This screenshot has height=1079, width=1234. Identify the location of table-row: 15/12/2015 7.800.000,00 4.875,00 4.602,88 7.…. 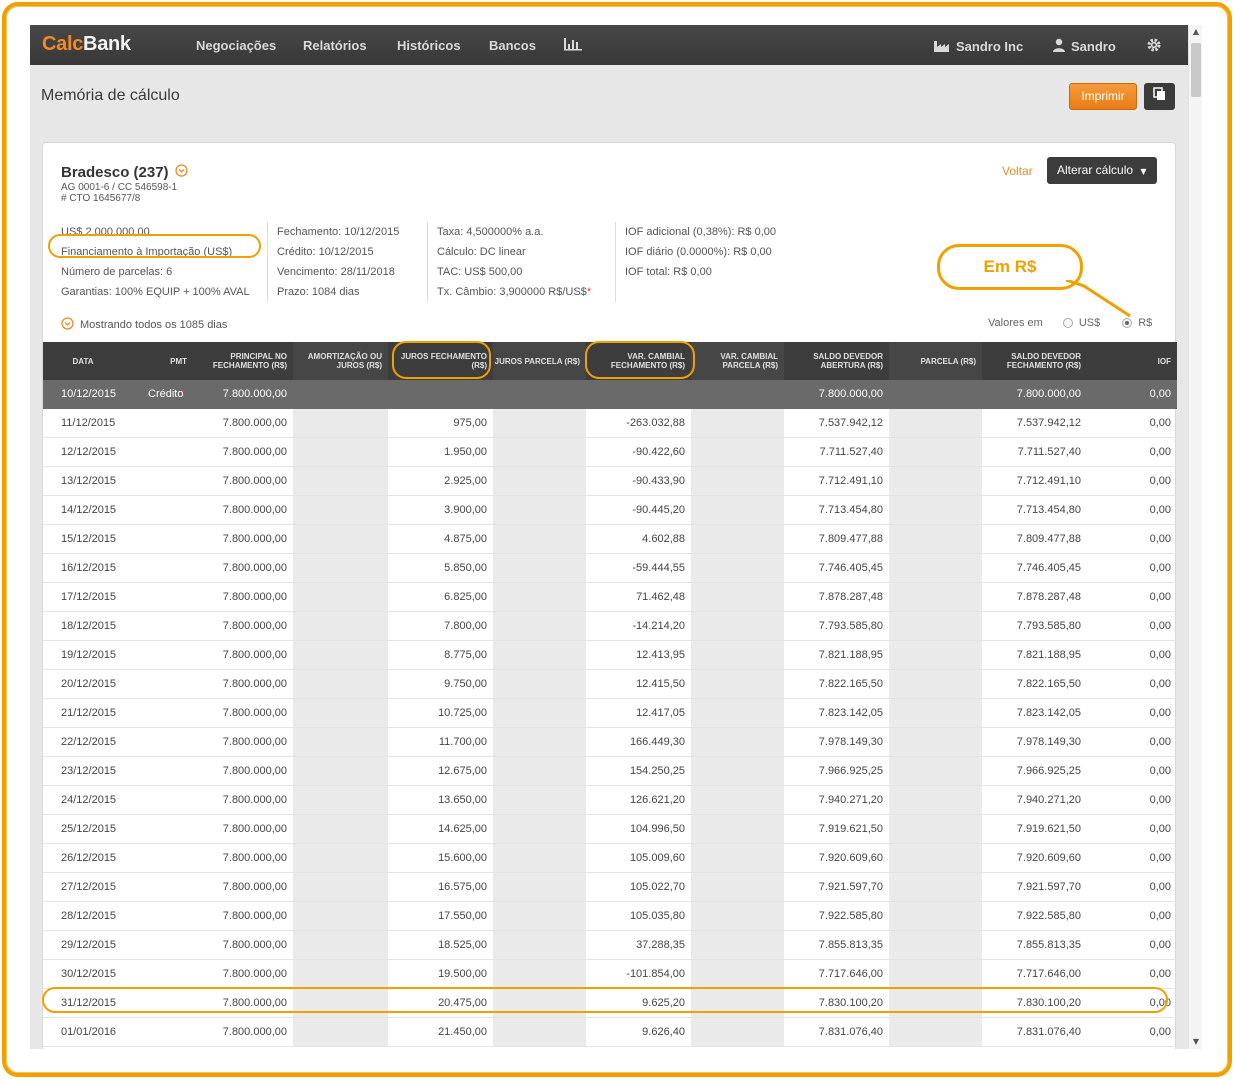
(610, 539).